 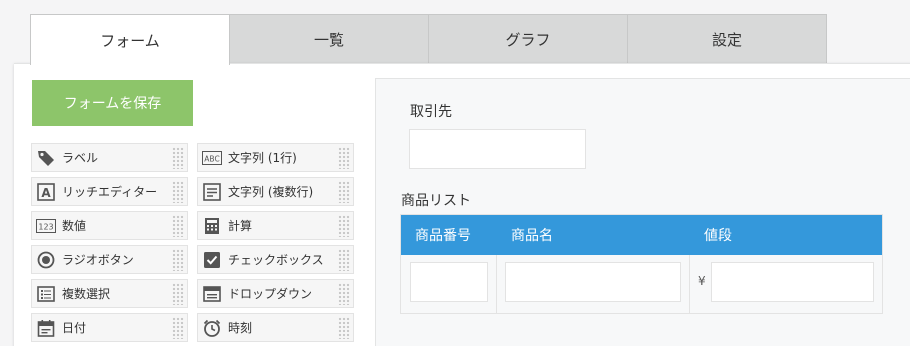 I want to click on palette-item-radio-button: ラジオボタン, so click(x=109, y=259).